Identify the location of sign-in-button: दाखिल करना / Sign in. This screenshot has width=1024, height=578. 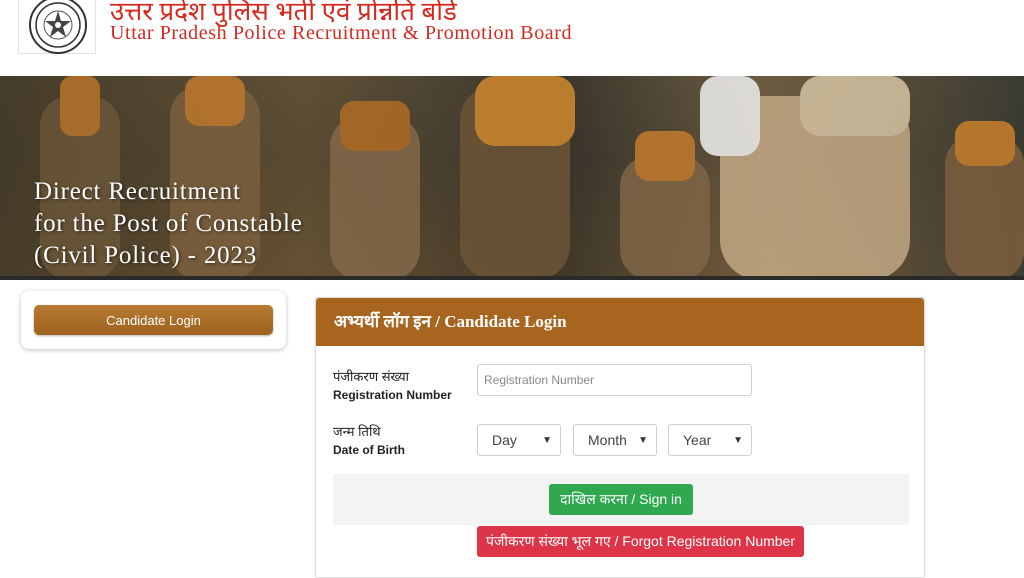
(621, 499).